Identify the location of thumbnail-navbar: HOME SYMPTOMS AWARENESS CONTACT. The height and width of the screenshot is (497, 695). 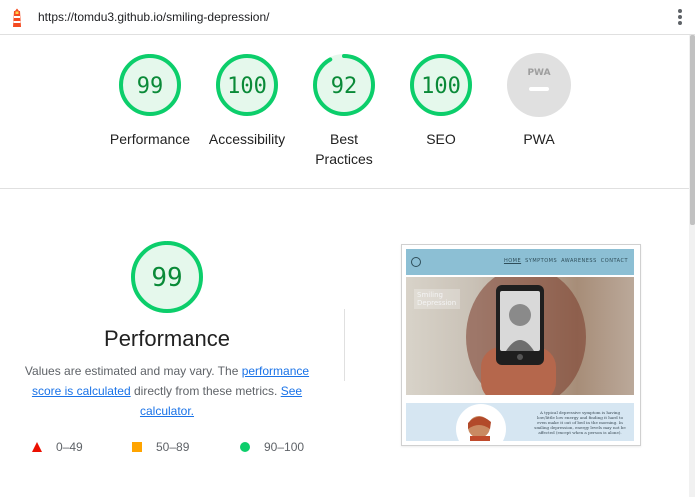
(520, 262).